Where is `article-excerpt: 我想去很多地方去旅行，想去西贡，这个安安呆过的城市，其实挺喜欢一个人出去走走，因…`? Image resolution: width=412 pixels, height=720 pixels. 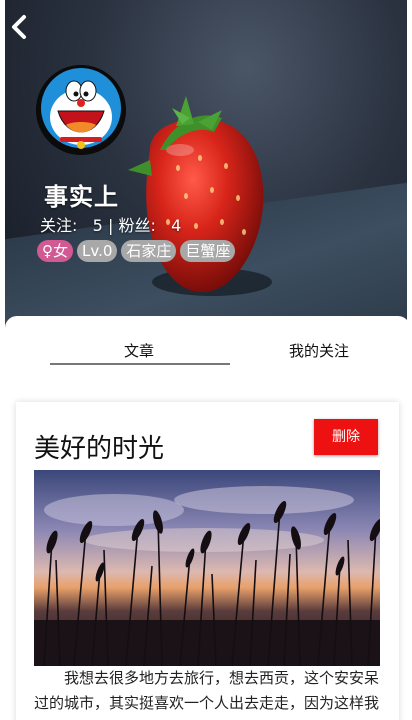
article-excerpt: 我想去很多地方去旅行，想去西贡，这个安安呆过的城市，其实挺喜欢一个人出去走走，因… is located at coordinates (207, 693).